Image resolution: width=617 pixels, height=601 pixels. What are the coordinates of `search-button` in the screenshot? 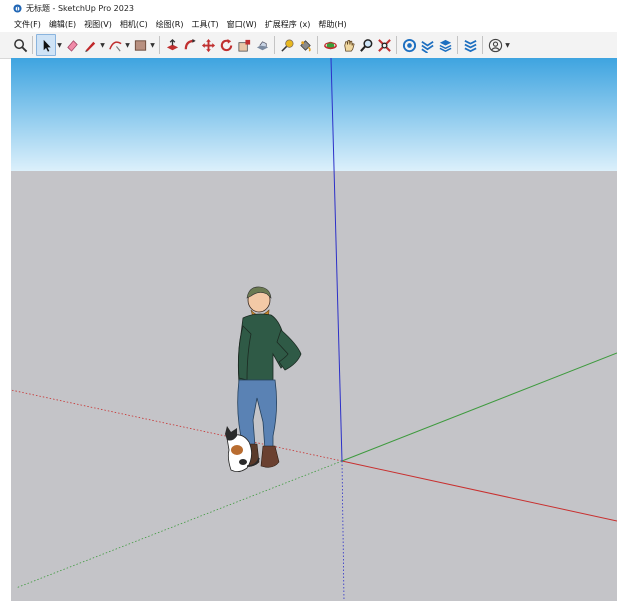 It's located at (20, 45).